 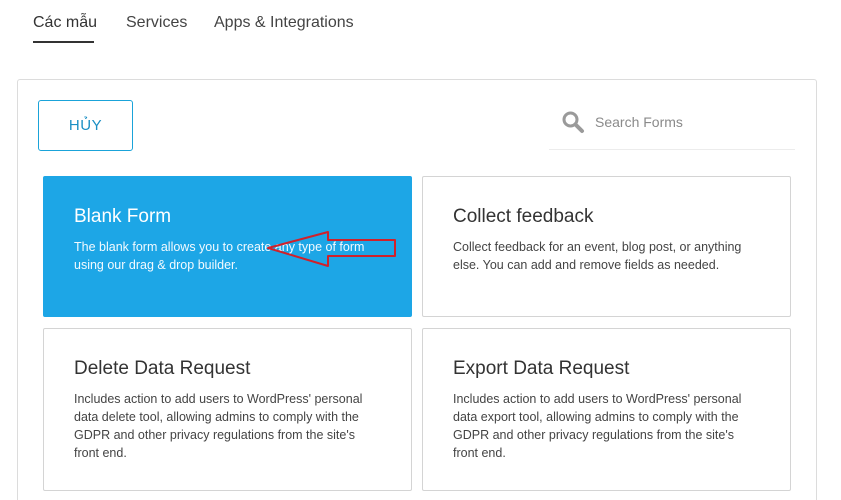 I want to click on card-title: Export Data Request, so click(x=541, y=368).